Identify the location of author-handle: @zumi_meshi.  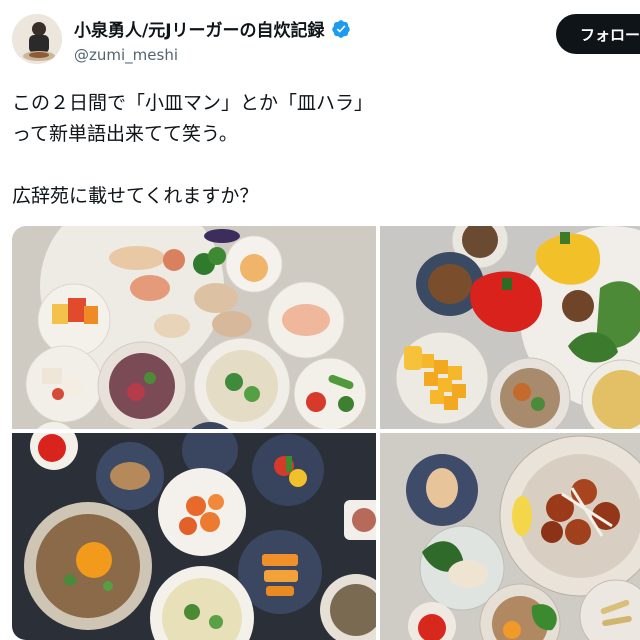
(126, 55).